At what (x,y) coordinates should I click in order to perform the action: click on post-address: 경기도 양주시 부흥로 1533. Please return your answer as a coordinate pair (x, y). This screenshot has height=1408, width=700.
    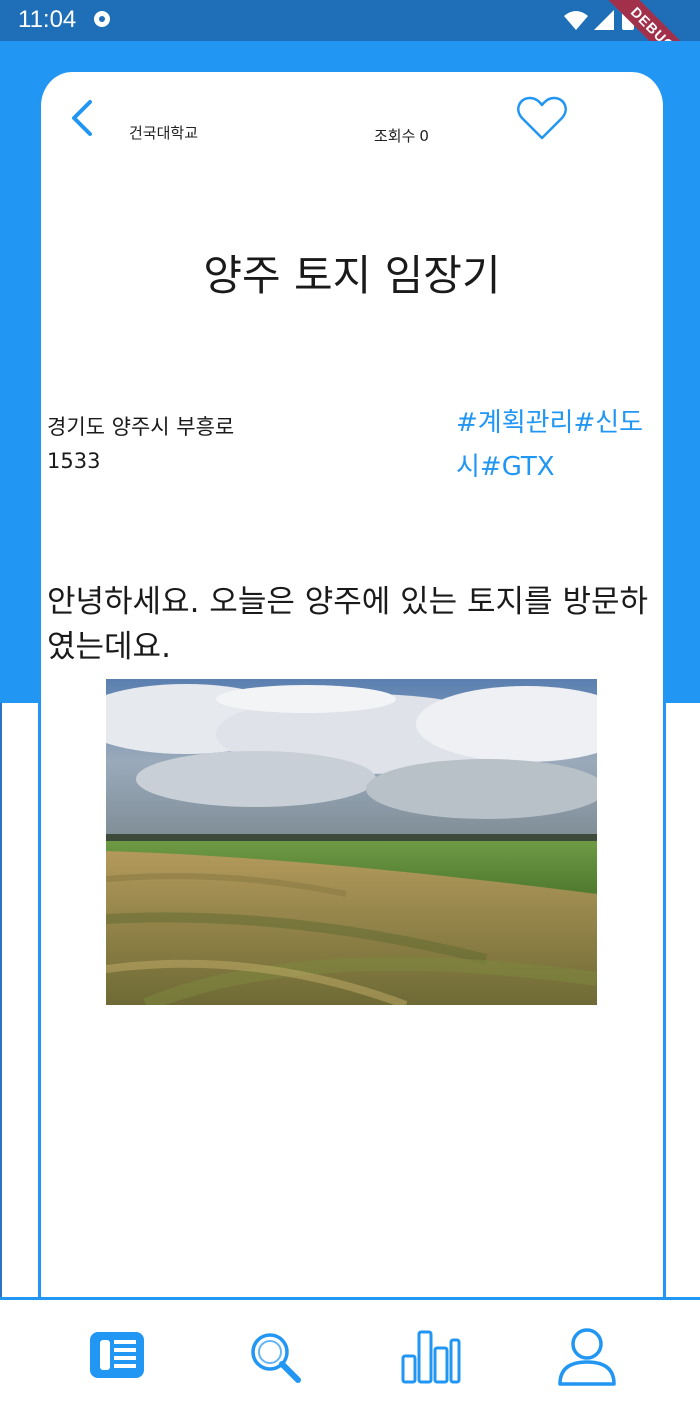
    Looking at the image, I should click on (141, 444).